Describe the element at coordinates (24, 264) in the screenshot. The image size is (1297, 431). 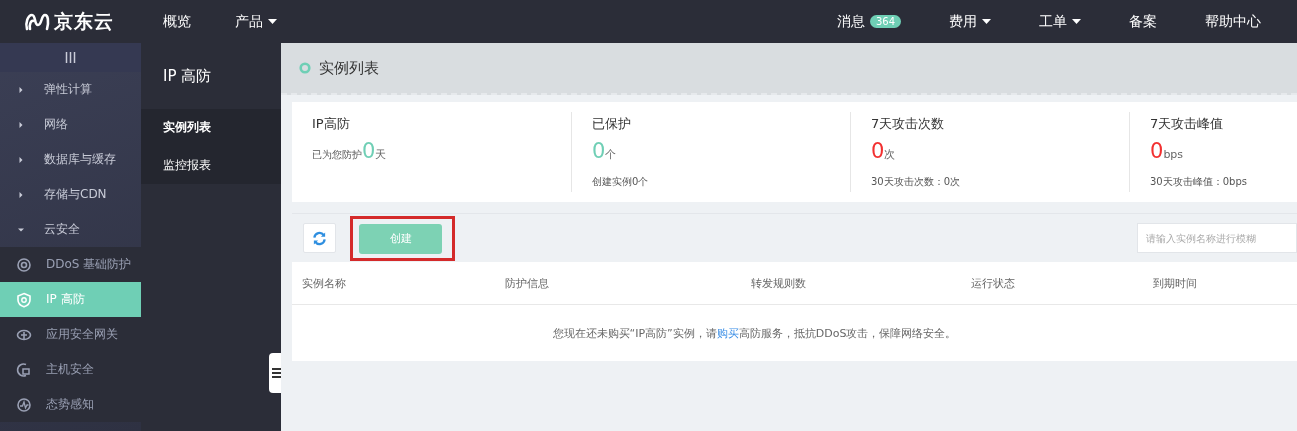
I see `target-icon` at that location.